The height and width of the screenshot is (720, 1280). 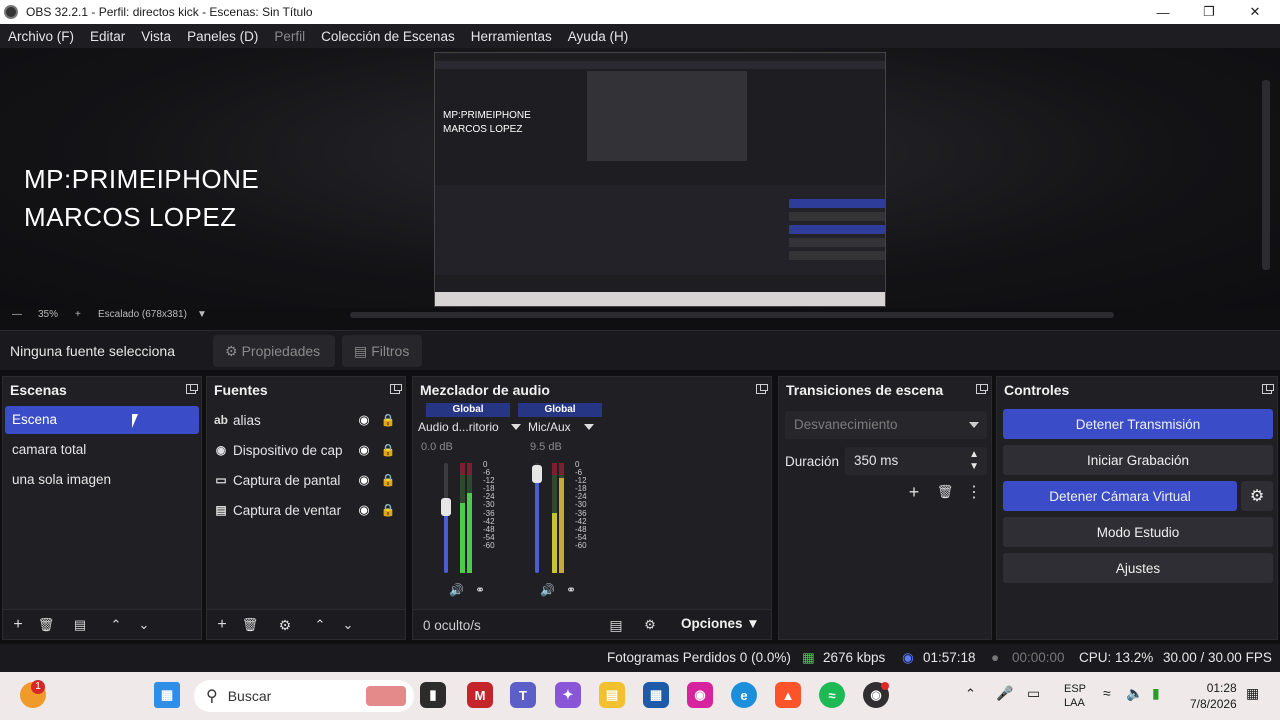 What do you see at coordinates (700, 695) in the screenshot?
I see `instagram-icon: ◉` at bounding box center [700, 695].